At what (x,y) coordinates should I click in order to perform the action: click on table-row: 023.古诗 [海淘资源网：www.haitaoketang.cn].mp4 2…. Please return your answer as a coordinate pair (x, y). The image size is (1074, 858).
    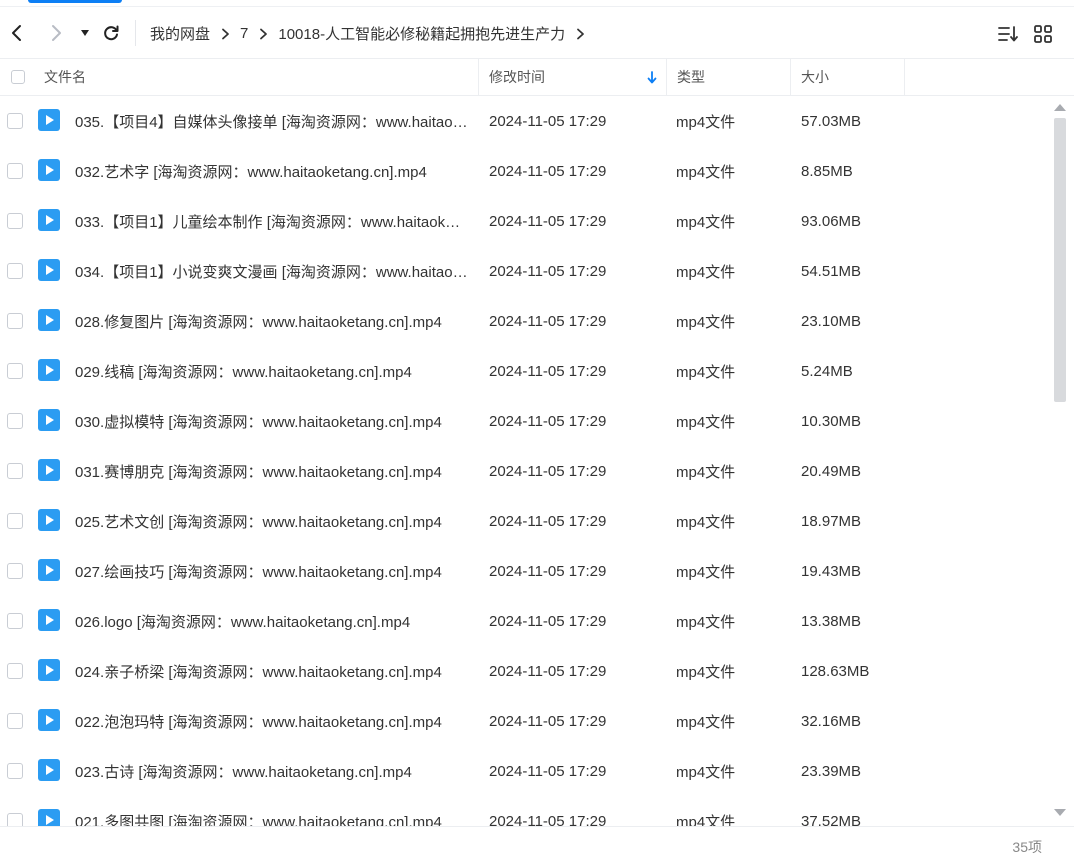
    Looking at the image, I should click on (525, 771).